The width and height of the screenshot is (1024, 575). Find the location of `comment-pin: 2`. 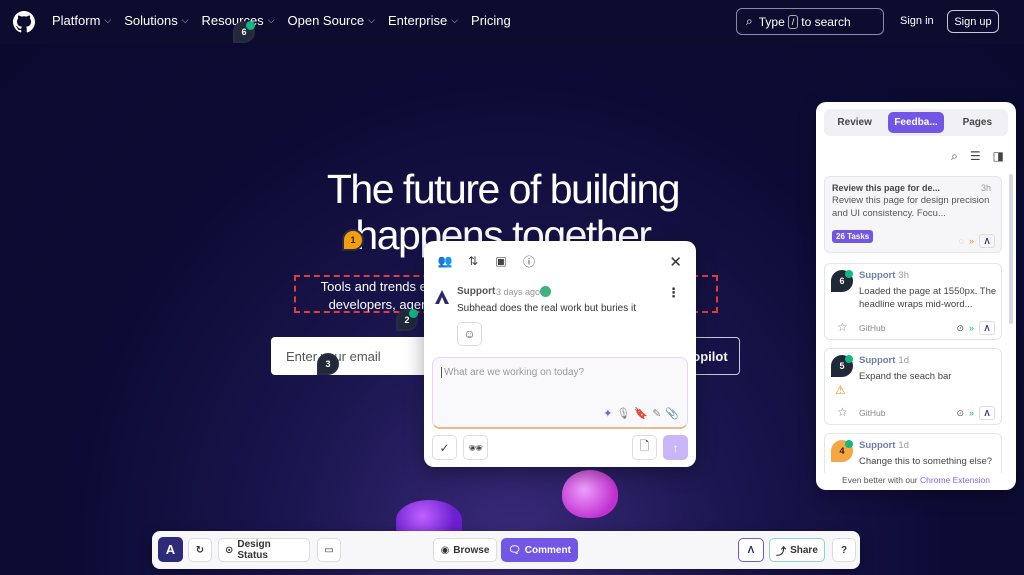

comment-pin: 2 is located at coordinates (407, 320).